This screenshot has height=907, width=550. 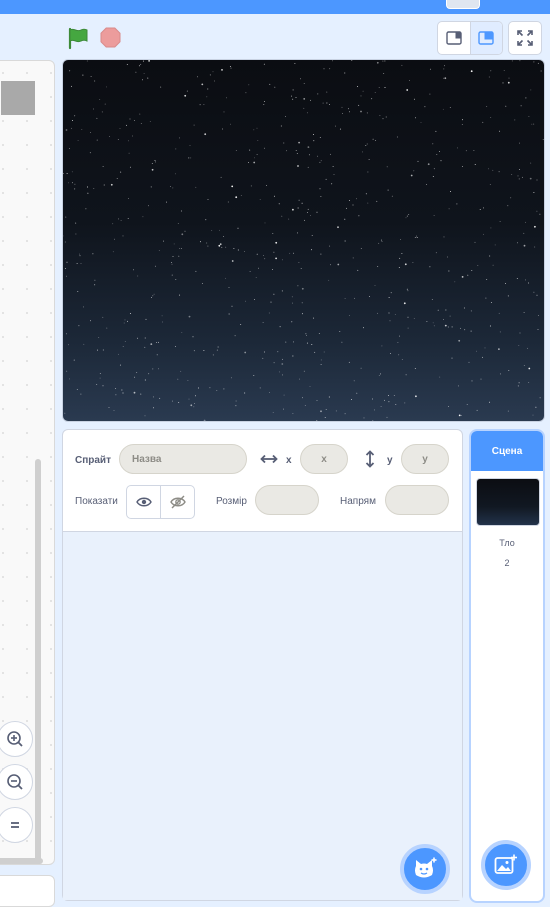 I want to click on fullscreen-button, so click(x=525, y=38).